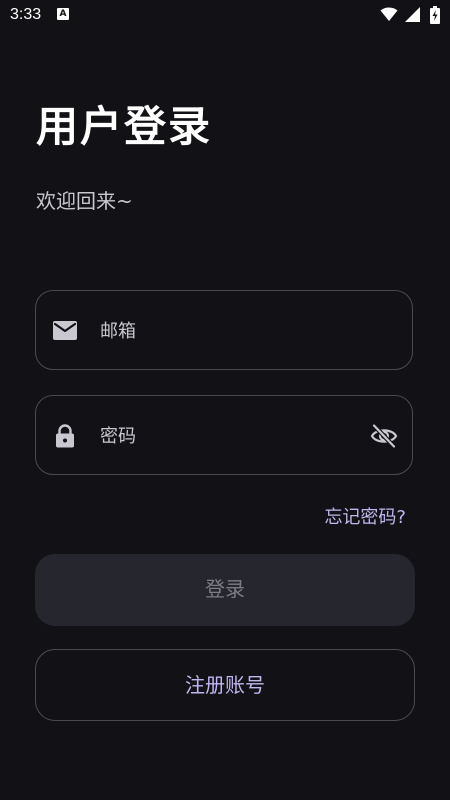 The image size is (450, 800). I want to click on mail-icon, so click(65, 330).